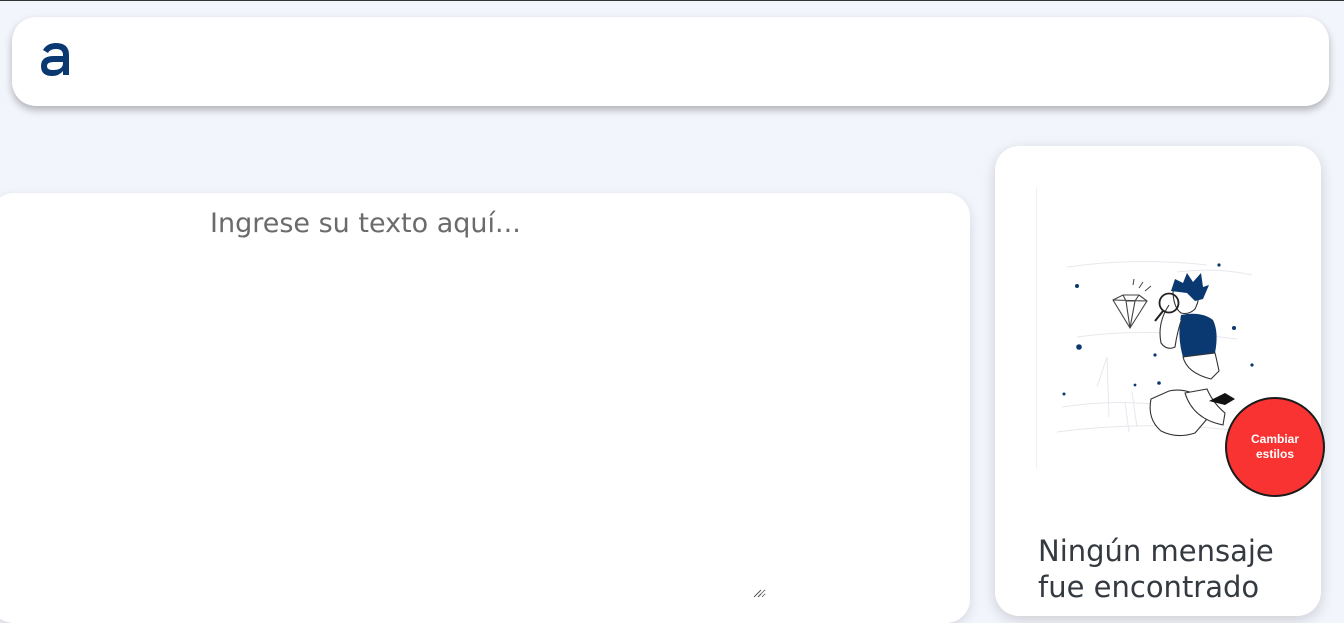 The height and width of the screenshot is (623, 1344). Describe the element at coordinates (670, 61) in the screenshot. I see `app-header` at that location.